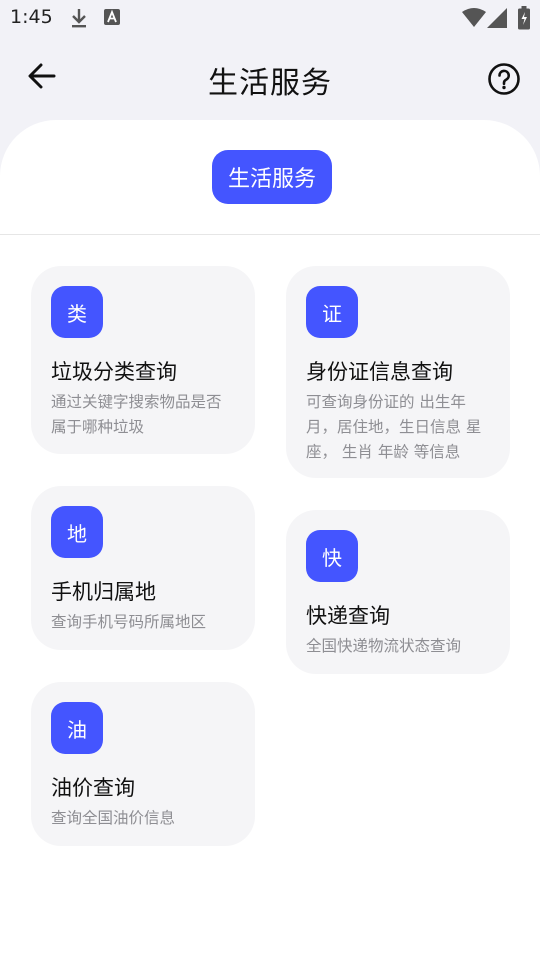  Describe the element at coordinates (524, 20) in the screenshot. I see `battery-icon` at that location.